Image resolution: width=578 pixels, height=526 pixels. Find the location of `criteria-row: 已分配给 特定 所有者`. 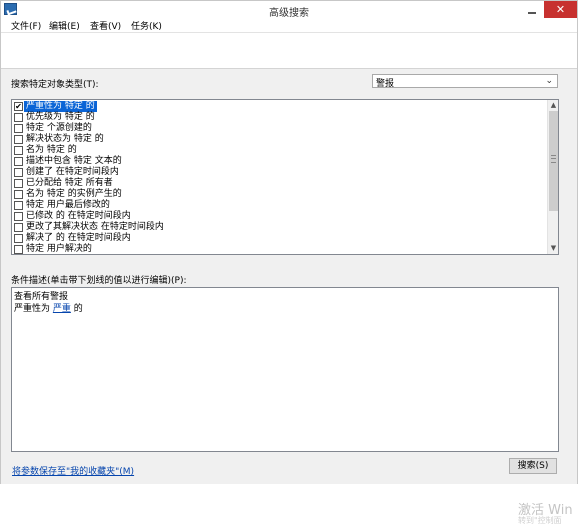

criteria-row: 已分配给 特定 所有者 is located at coordinates (279, 183).